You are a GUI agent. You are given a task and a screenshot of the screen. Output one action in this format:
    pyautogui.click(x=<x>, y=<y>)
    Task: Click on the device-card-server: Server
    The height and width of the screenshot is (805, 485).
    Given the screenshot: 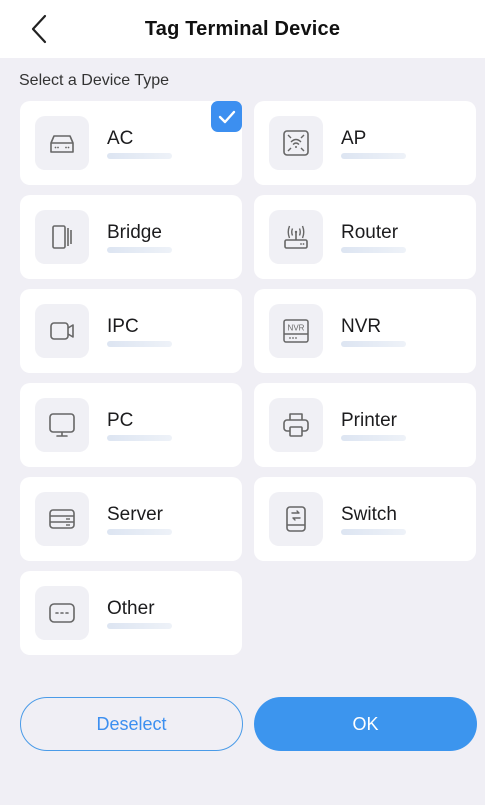 What is the action you would take?
    pyautogui.click(x=131, y=519)
    